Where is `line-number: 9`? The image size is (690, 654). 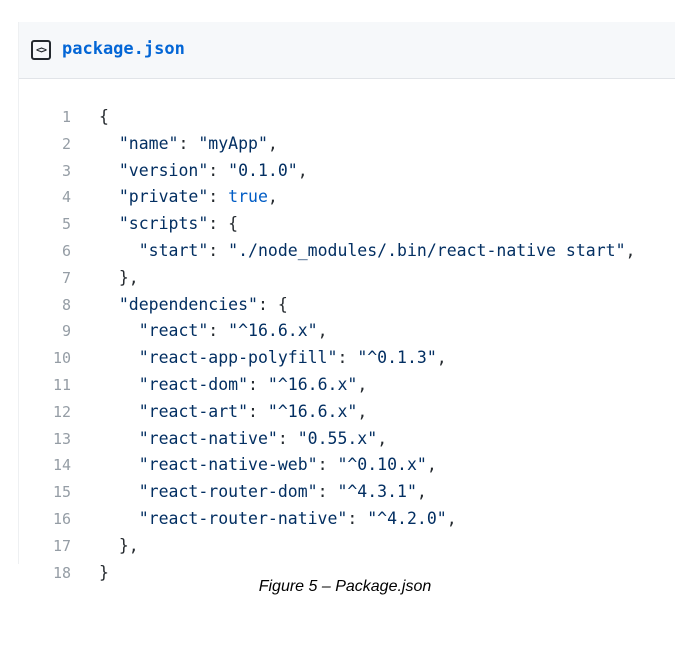 line-number: 9 is located at coordinates (66, 331).